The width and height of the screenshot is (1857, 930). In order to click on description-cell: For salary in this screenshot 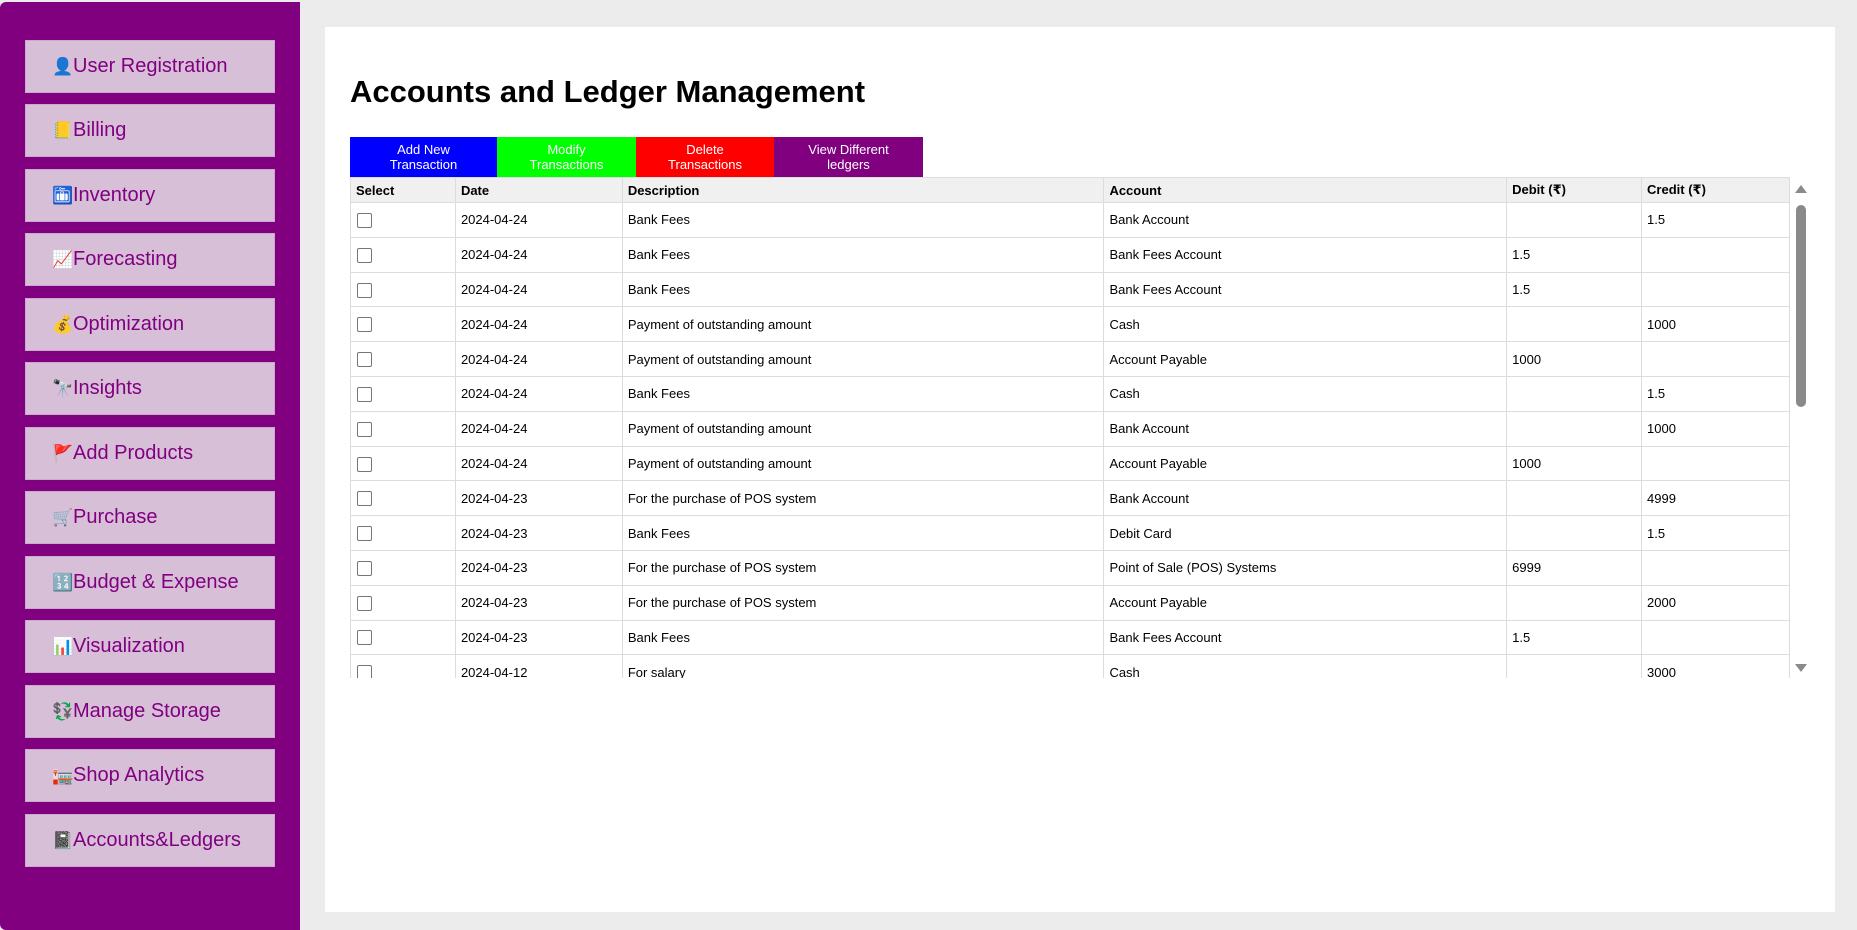, I will do `click(863, 666)`.